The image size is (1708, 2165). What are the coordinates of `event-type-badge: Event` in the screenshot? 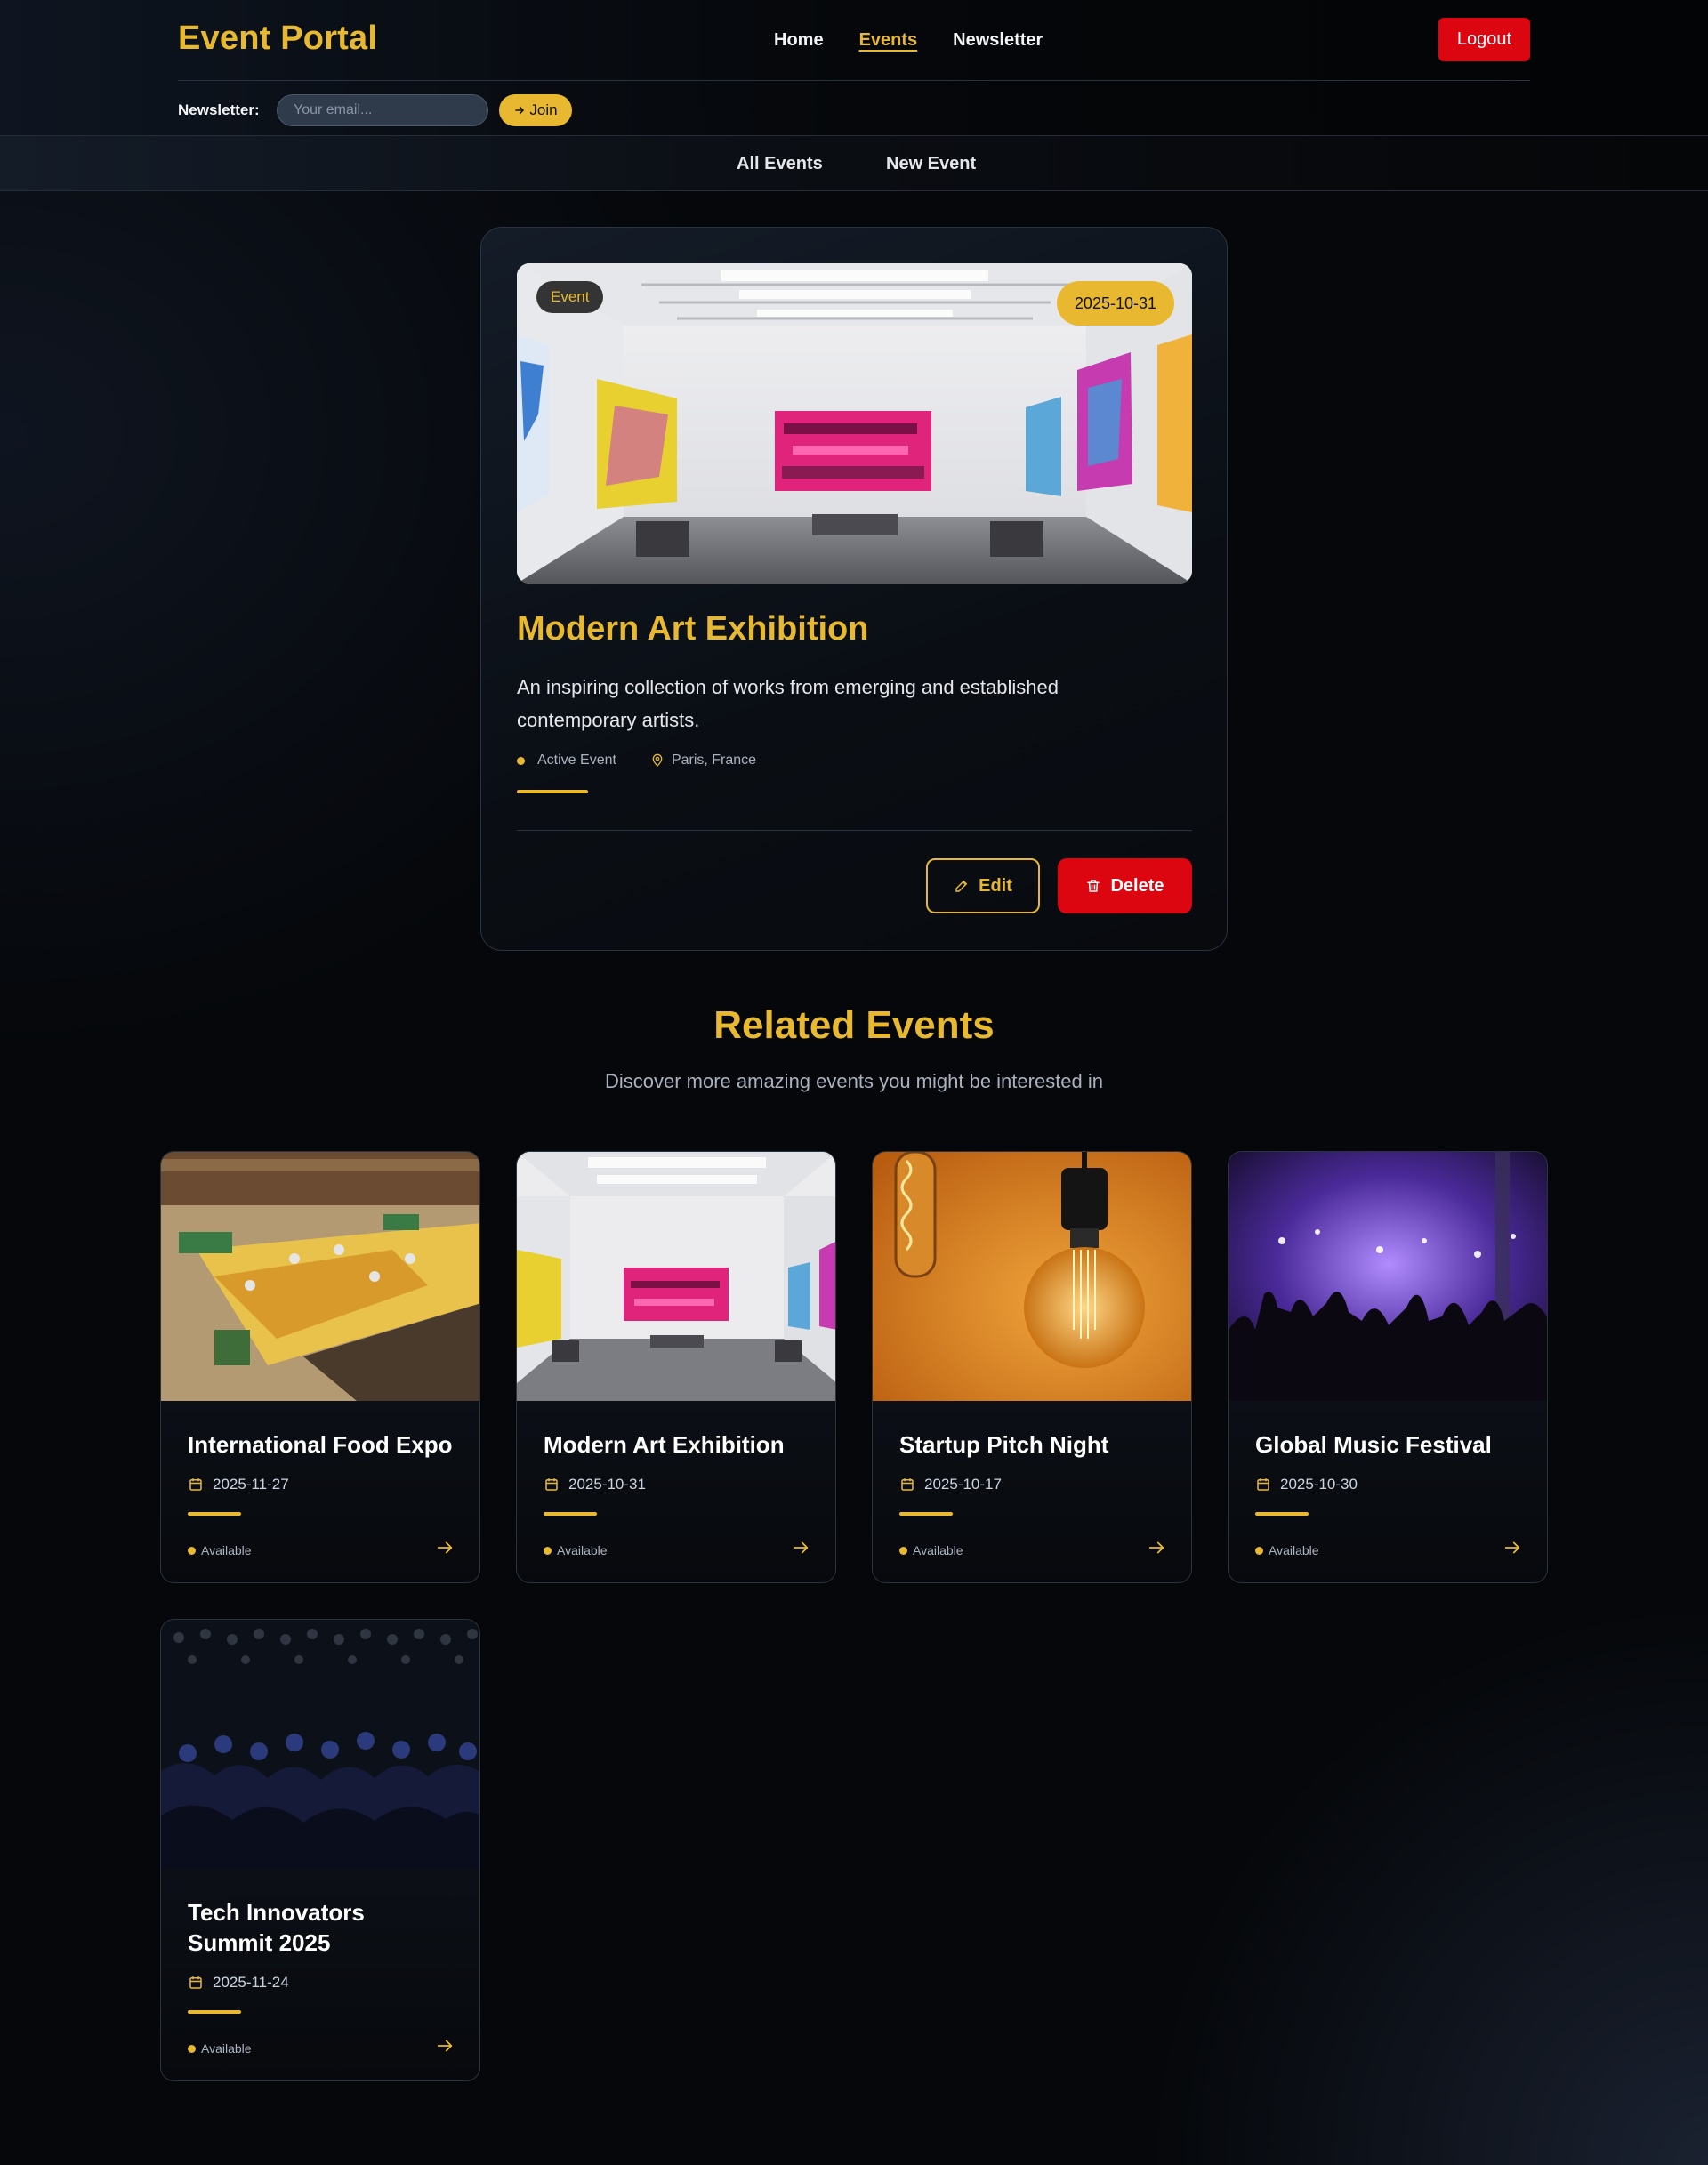 It's located at (570, 297).